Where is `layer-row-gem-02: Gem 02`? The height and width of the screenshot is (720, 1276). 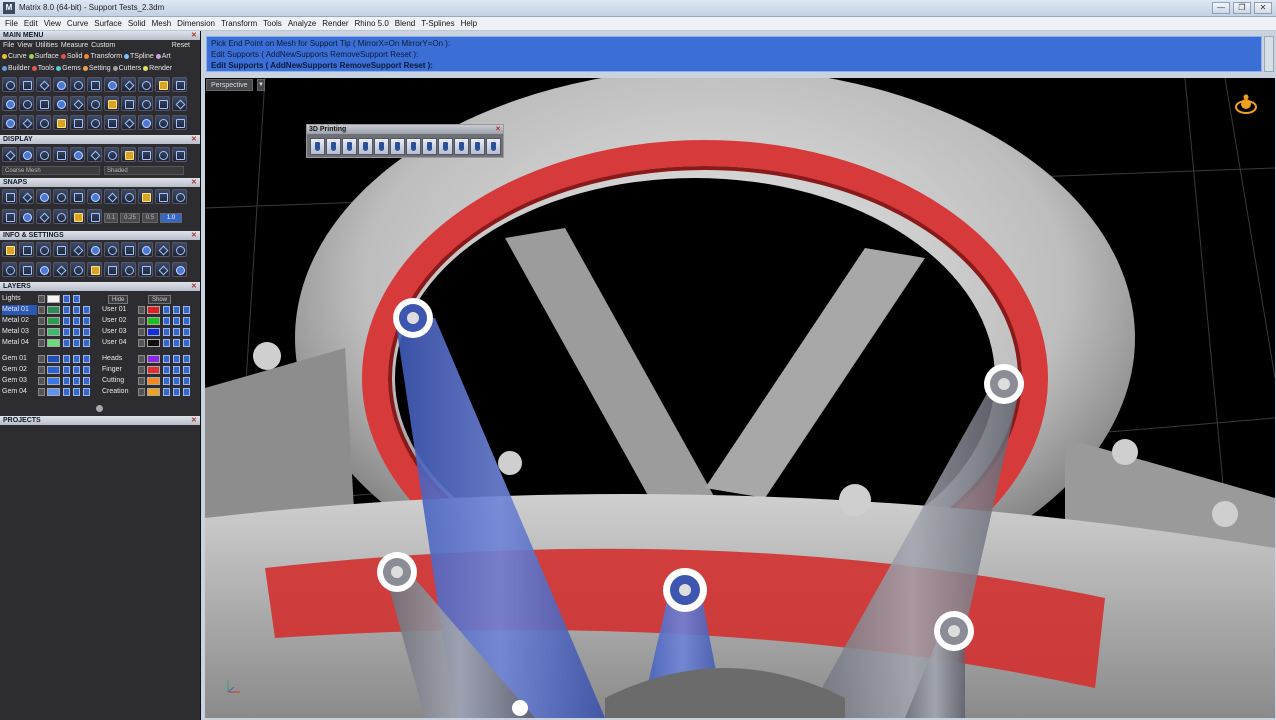
layer-row-gem-02: Gem 02 is located at coordinates (49, 370).